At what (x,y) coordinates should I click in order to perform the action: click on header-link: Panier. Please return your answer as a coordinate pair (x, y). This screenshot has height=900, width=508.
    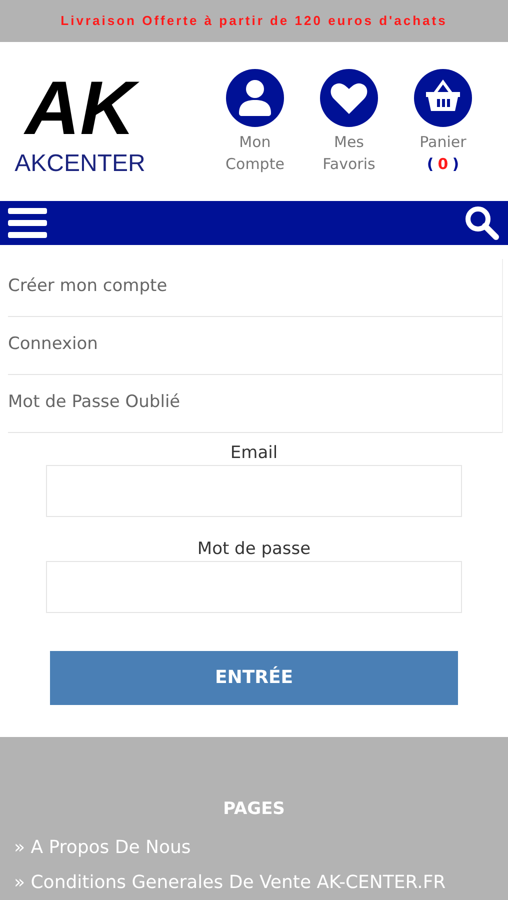
    Looking at the image, I should click on (443, 141).